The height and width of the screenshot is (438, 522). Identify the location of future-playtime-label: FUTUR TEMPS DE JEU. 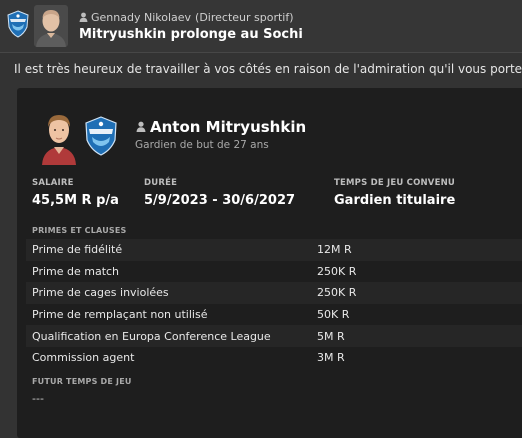
(82, 381).